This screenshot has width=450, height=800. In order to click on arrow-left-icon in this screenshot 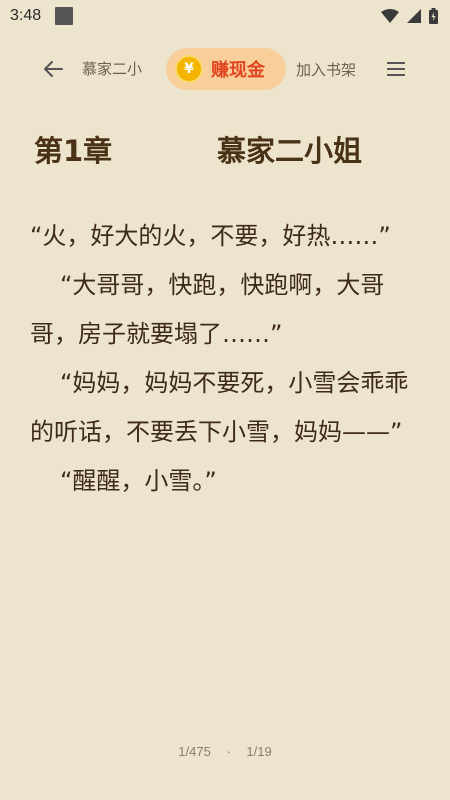, I will do `click(53, 69)`.